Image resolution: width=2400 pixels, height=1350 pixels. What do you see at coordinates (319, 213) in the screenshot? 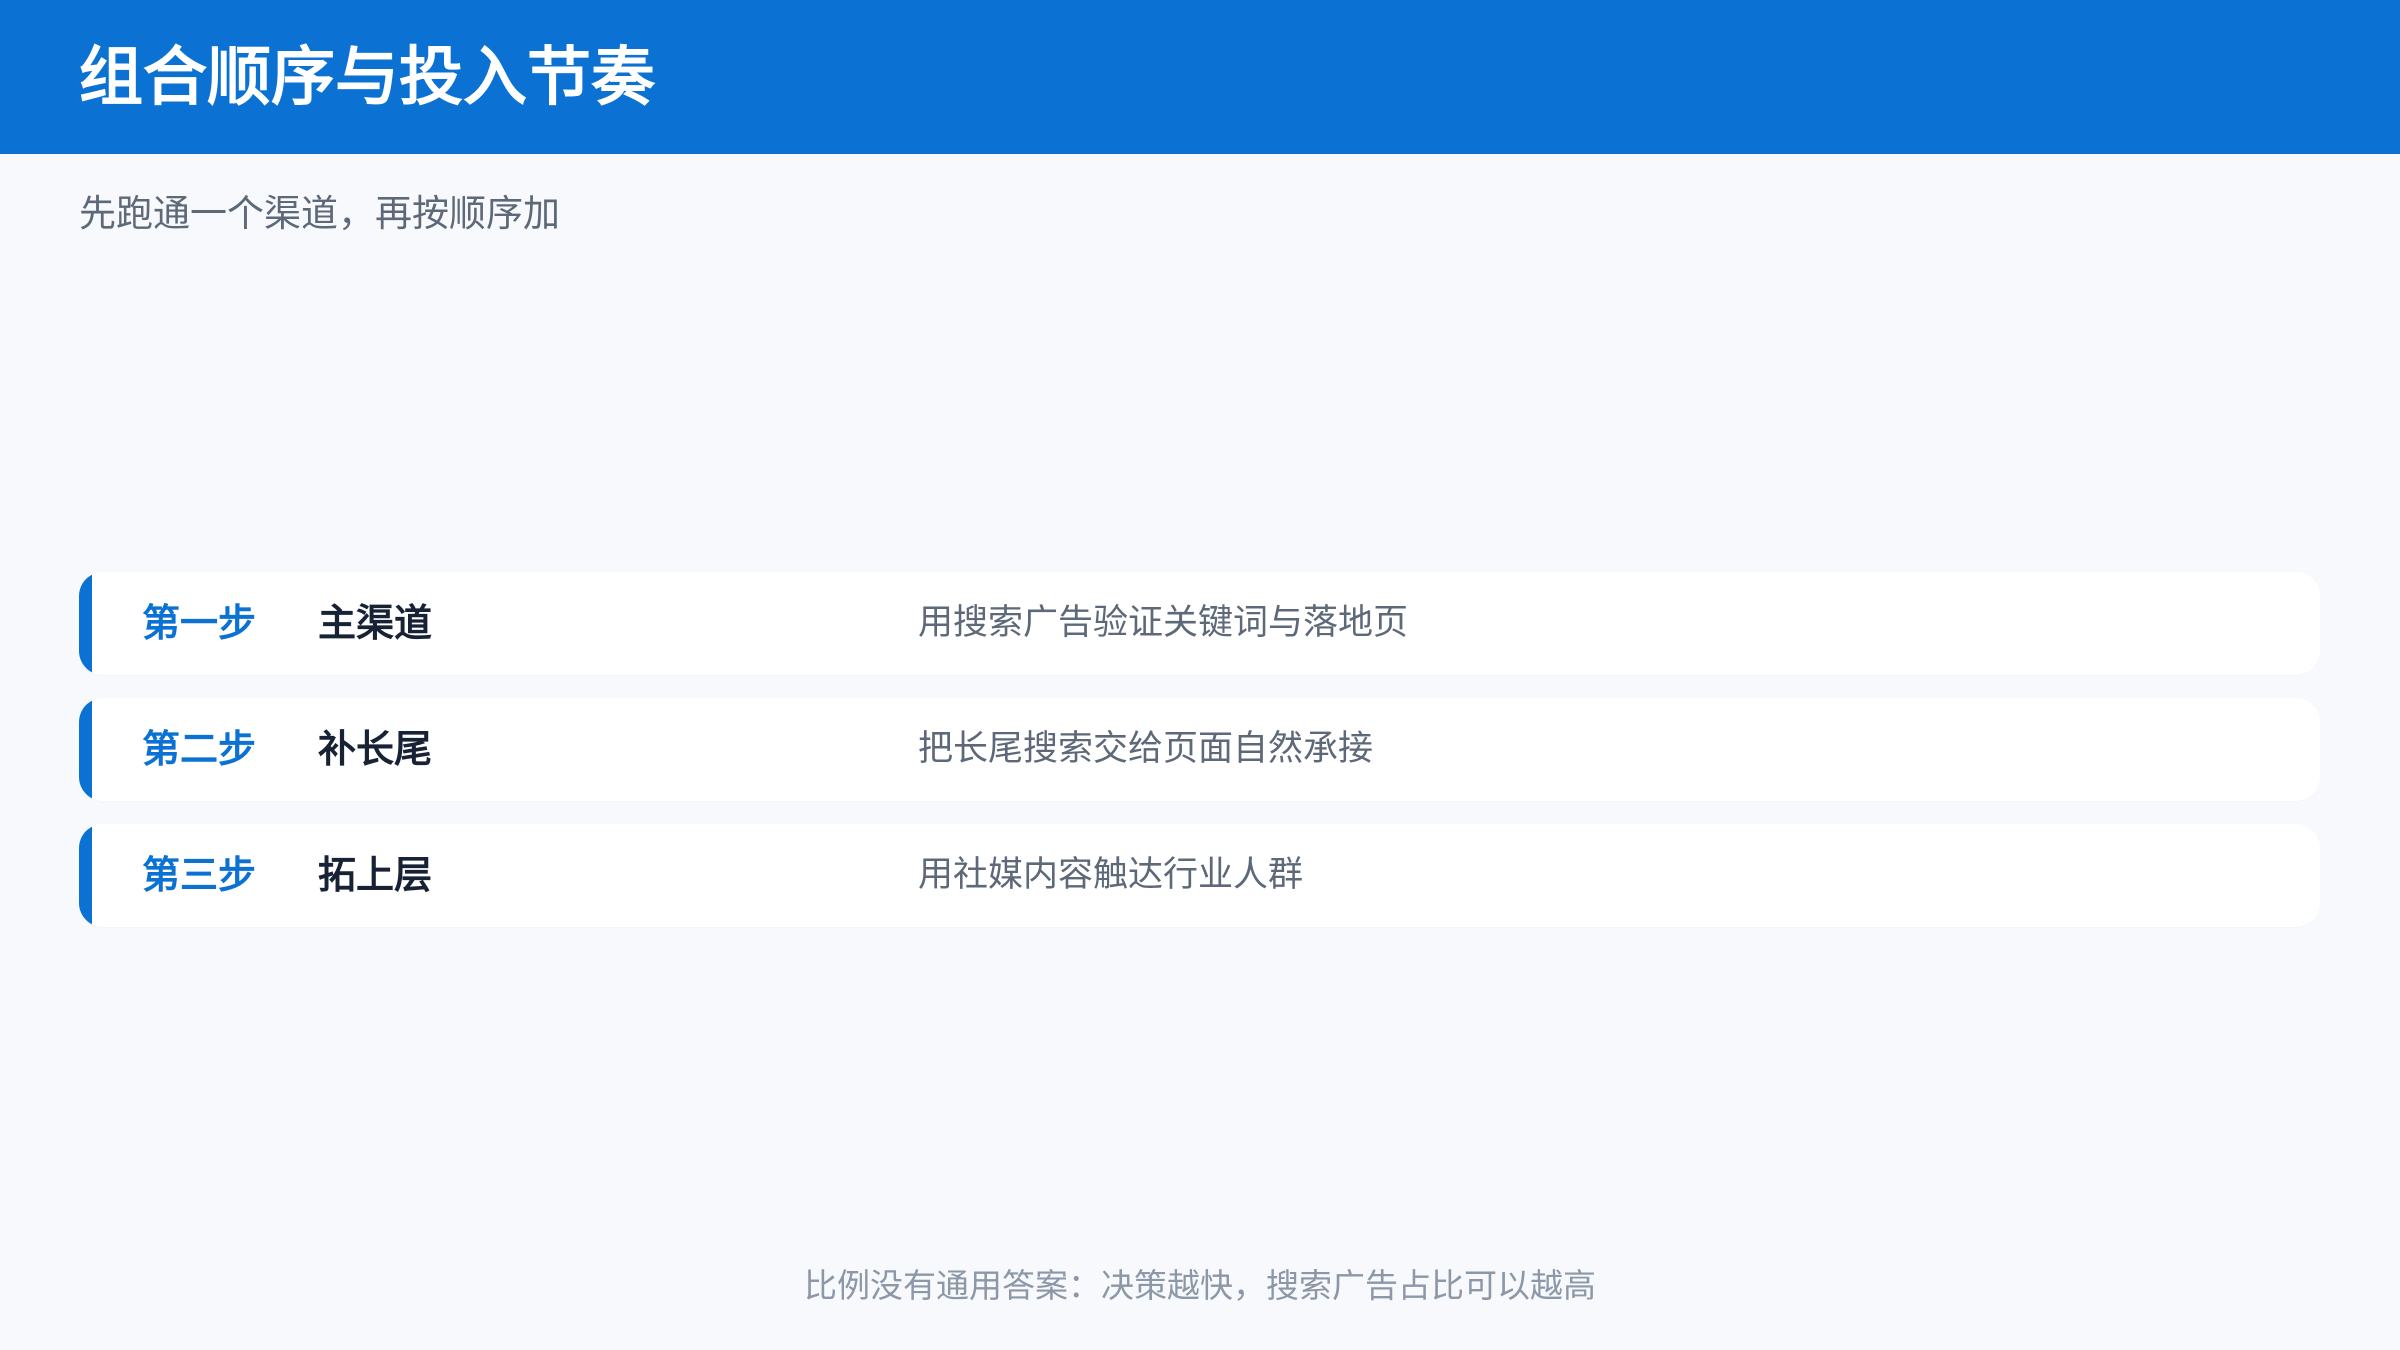
I see `page-subtitle: 先跑通一个渠道，再按顺序加` at bounding box center [319, 213].